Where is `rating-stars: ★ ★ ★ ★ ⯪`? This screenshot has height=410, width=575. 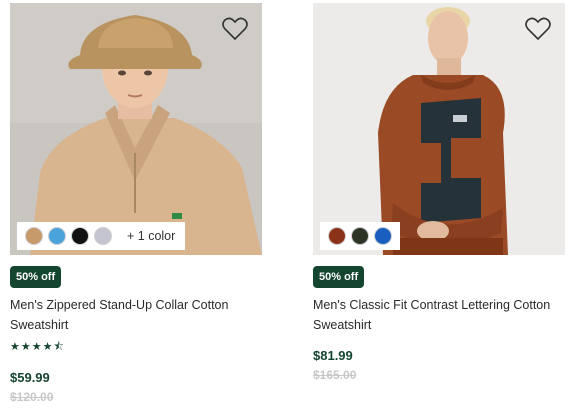
rating-stars: ★ ★ ★ ★ ⯪ is located at coordinates (37, 347).